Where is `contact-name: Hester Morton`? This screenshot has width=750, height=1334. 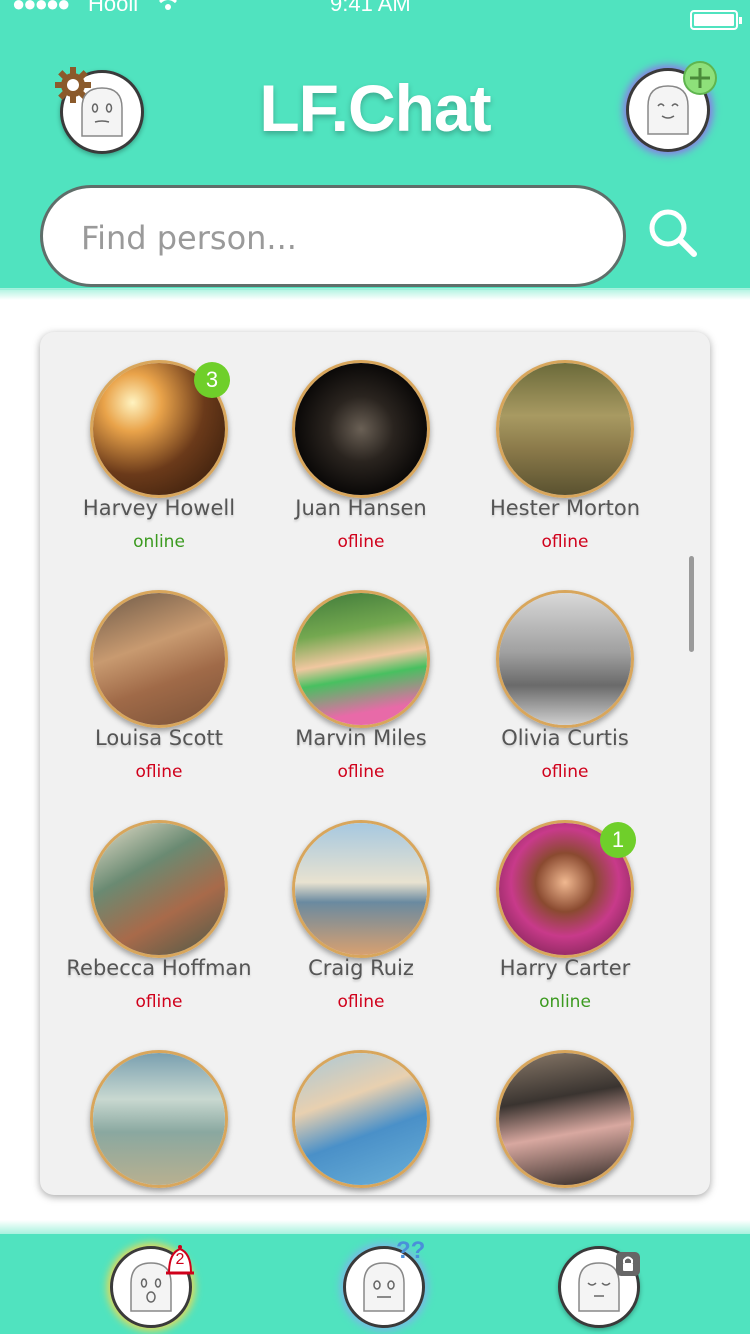
contact-name: Hester Morton is located at coordinates (565, 508).